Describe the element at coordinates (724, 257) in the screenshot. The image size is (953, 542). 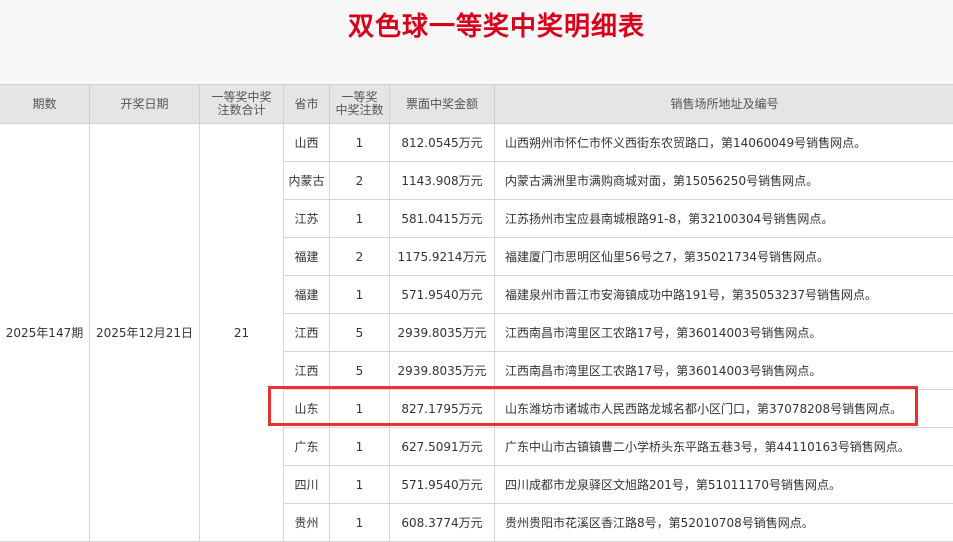
I see `address-cell: 福建厦门市思明区仙里56号之7，第35021734号销售网点。` at that location.